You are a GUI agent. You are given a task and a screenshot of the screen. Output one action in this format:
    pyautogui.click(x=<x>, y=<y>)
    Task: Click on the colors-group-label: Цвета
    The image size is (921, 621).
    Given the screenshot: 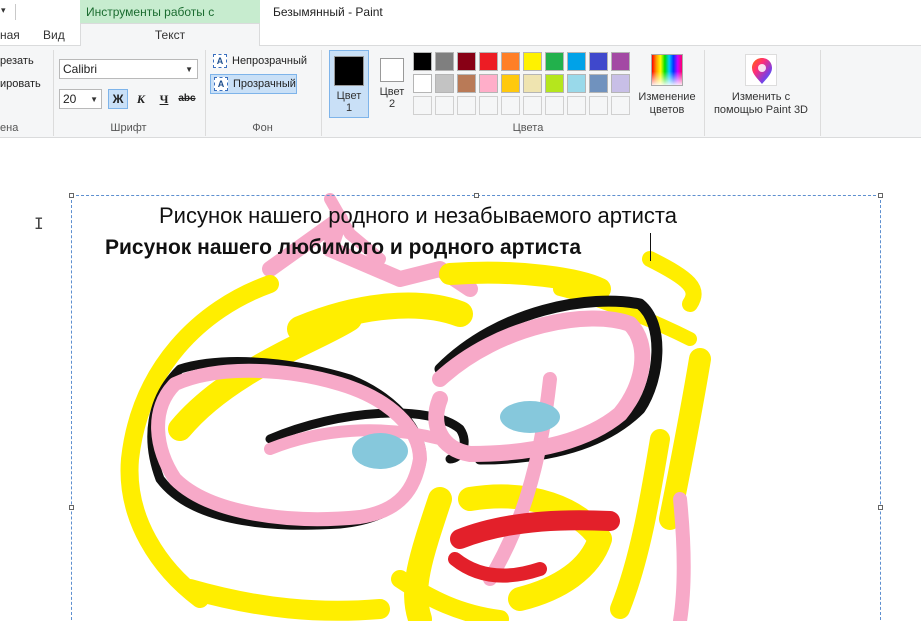 What is the action you would take?
    pyautogui.click(x=528, y=128)
    